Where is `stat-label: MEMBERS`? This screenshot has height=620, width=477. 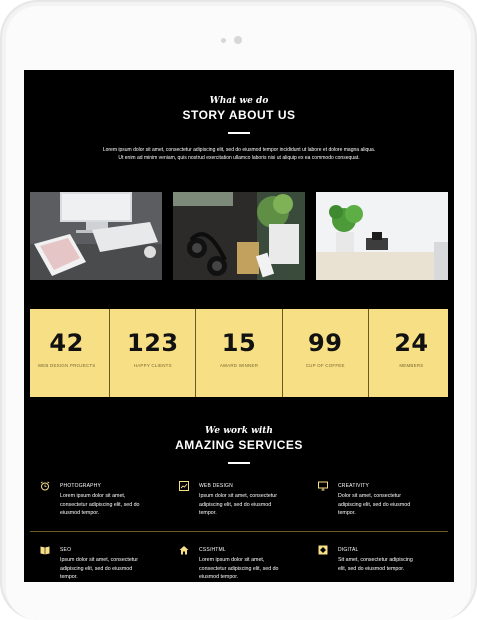
stat-label: MEMBERS is located at coordinates (411, 365).